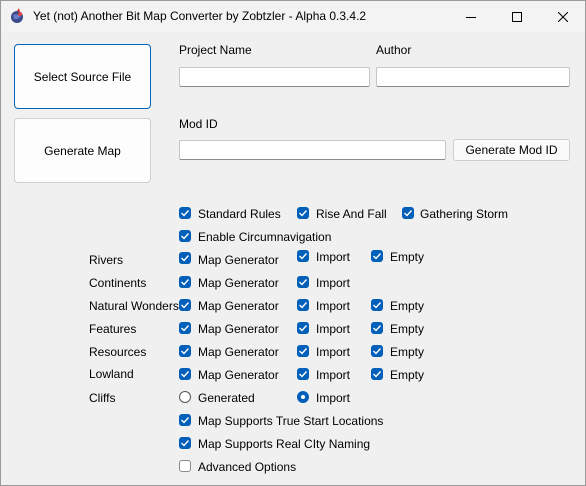 This screenshot has height=486, width=586. Describe the element at coordinates (238, 329) in the screenshot. I see `features-generator-label: Map Generator` at that location.